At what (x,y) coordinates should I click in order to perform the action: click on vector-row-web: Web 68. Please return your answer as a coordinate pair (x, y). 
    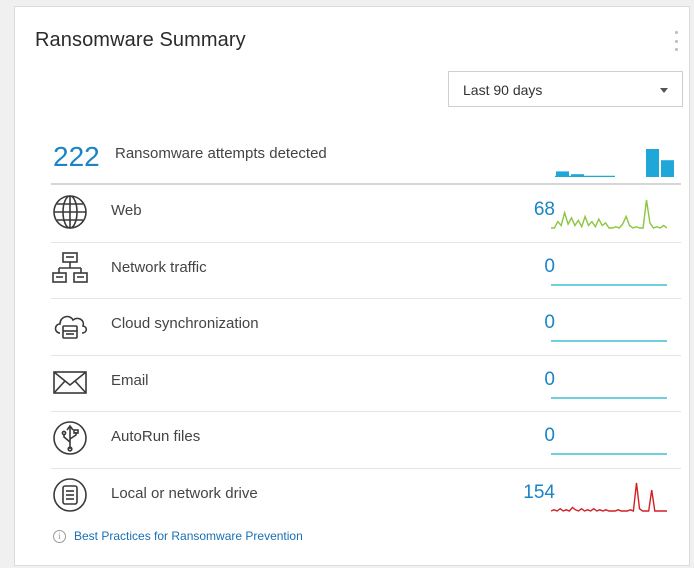
    Looking at the image, I should click on (366, 213).